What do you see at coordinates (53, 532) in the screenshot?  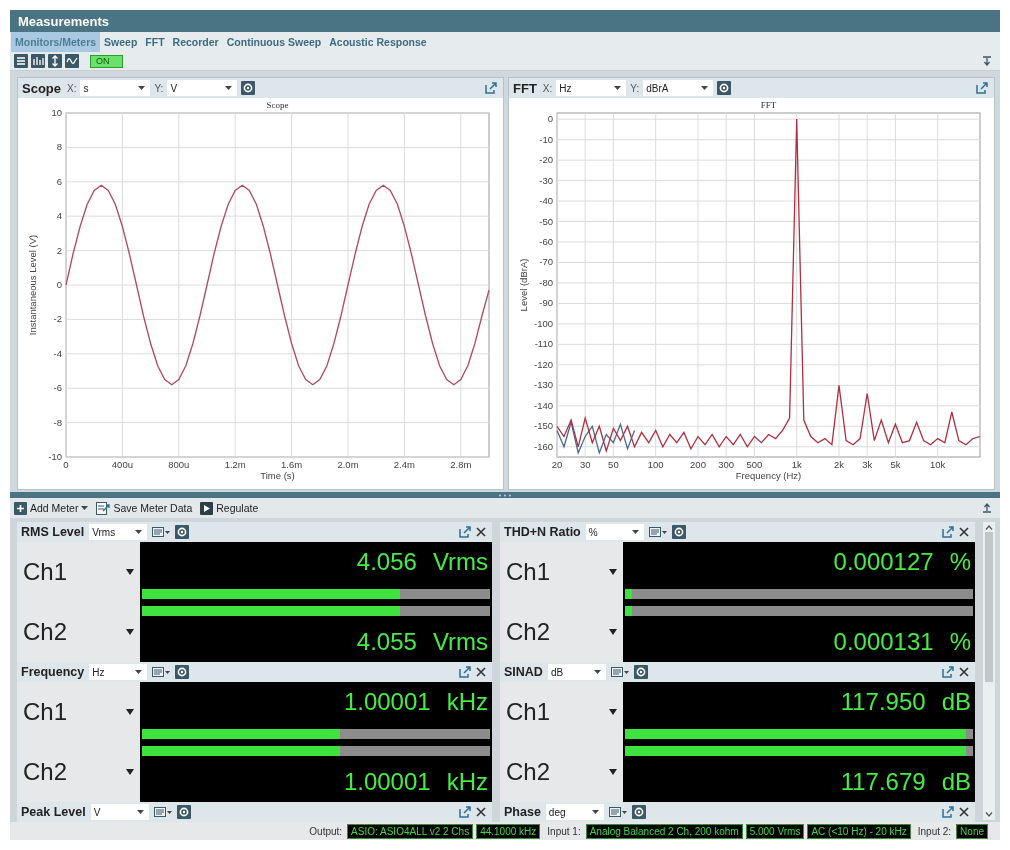 I see `meter-title: RMS Level` at bounding box center [53, 532].